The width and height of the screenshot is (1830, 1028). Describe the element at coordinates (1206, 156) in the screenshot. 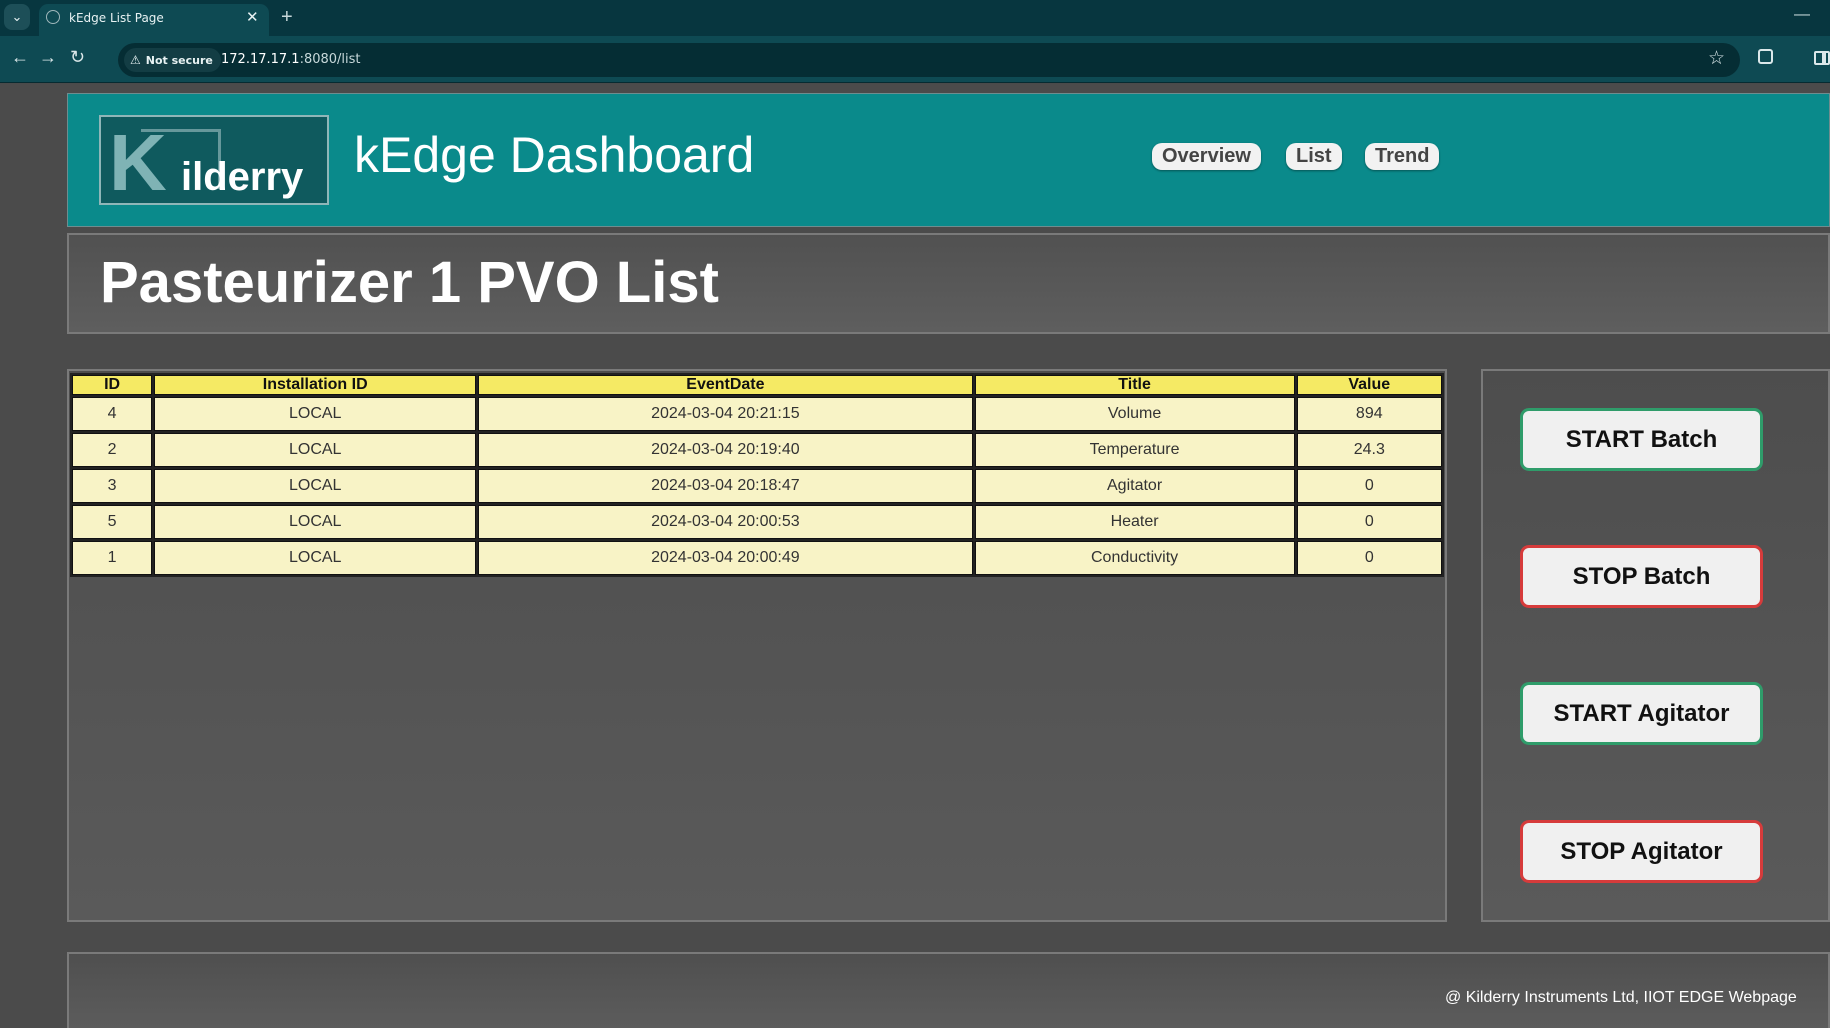

I see `nav-overview: Overview` at that location.